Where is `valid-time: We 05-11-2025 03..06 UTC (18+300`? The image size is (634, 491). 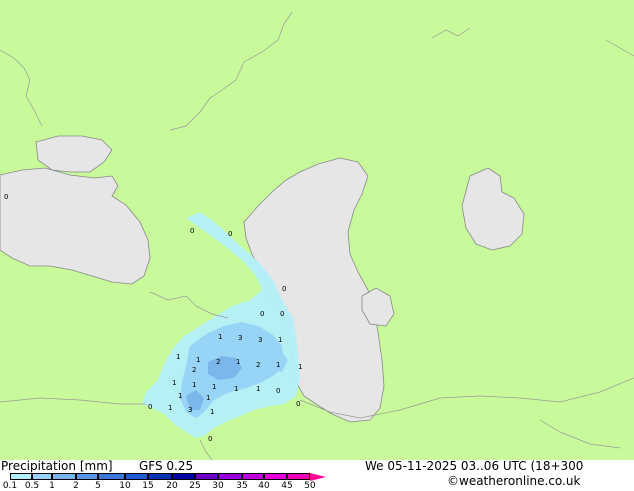 valid-time: We 05-11-2025 03..06 UTC (18+300 is located at coordinates (474, 466).